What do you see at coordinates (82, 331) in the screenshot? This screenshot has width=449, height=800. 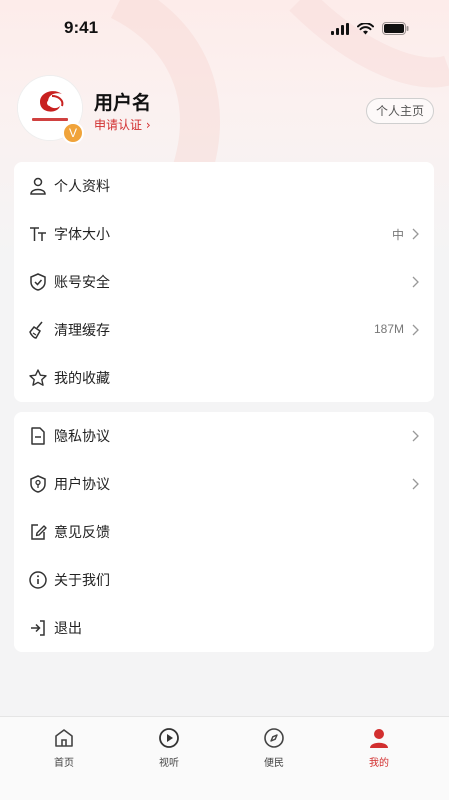 I see `menu-label: 清理缓存` at bounding box center [82, 331].